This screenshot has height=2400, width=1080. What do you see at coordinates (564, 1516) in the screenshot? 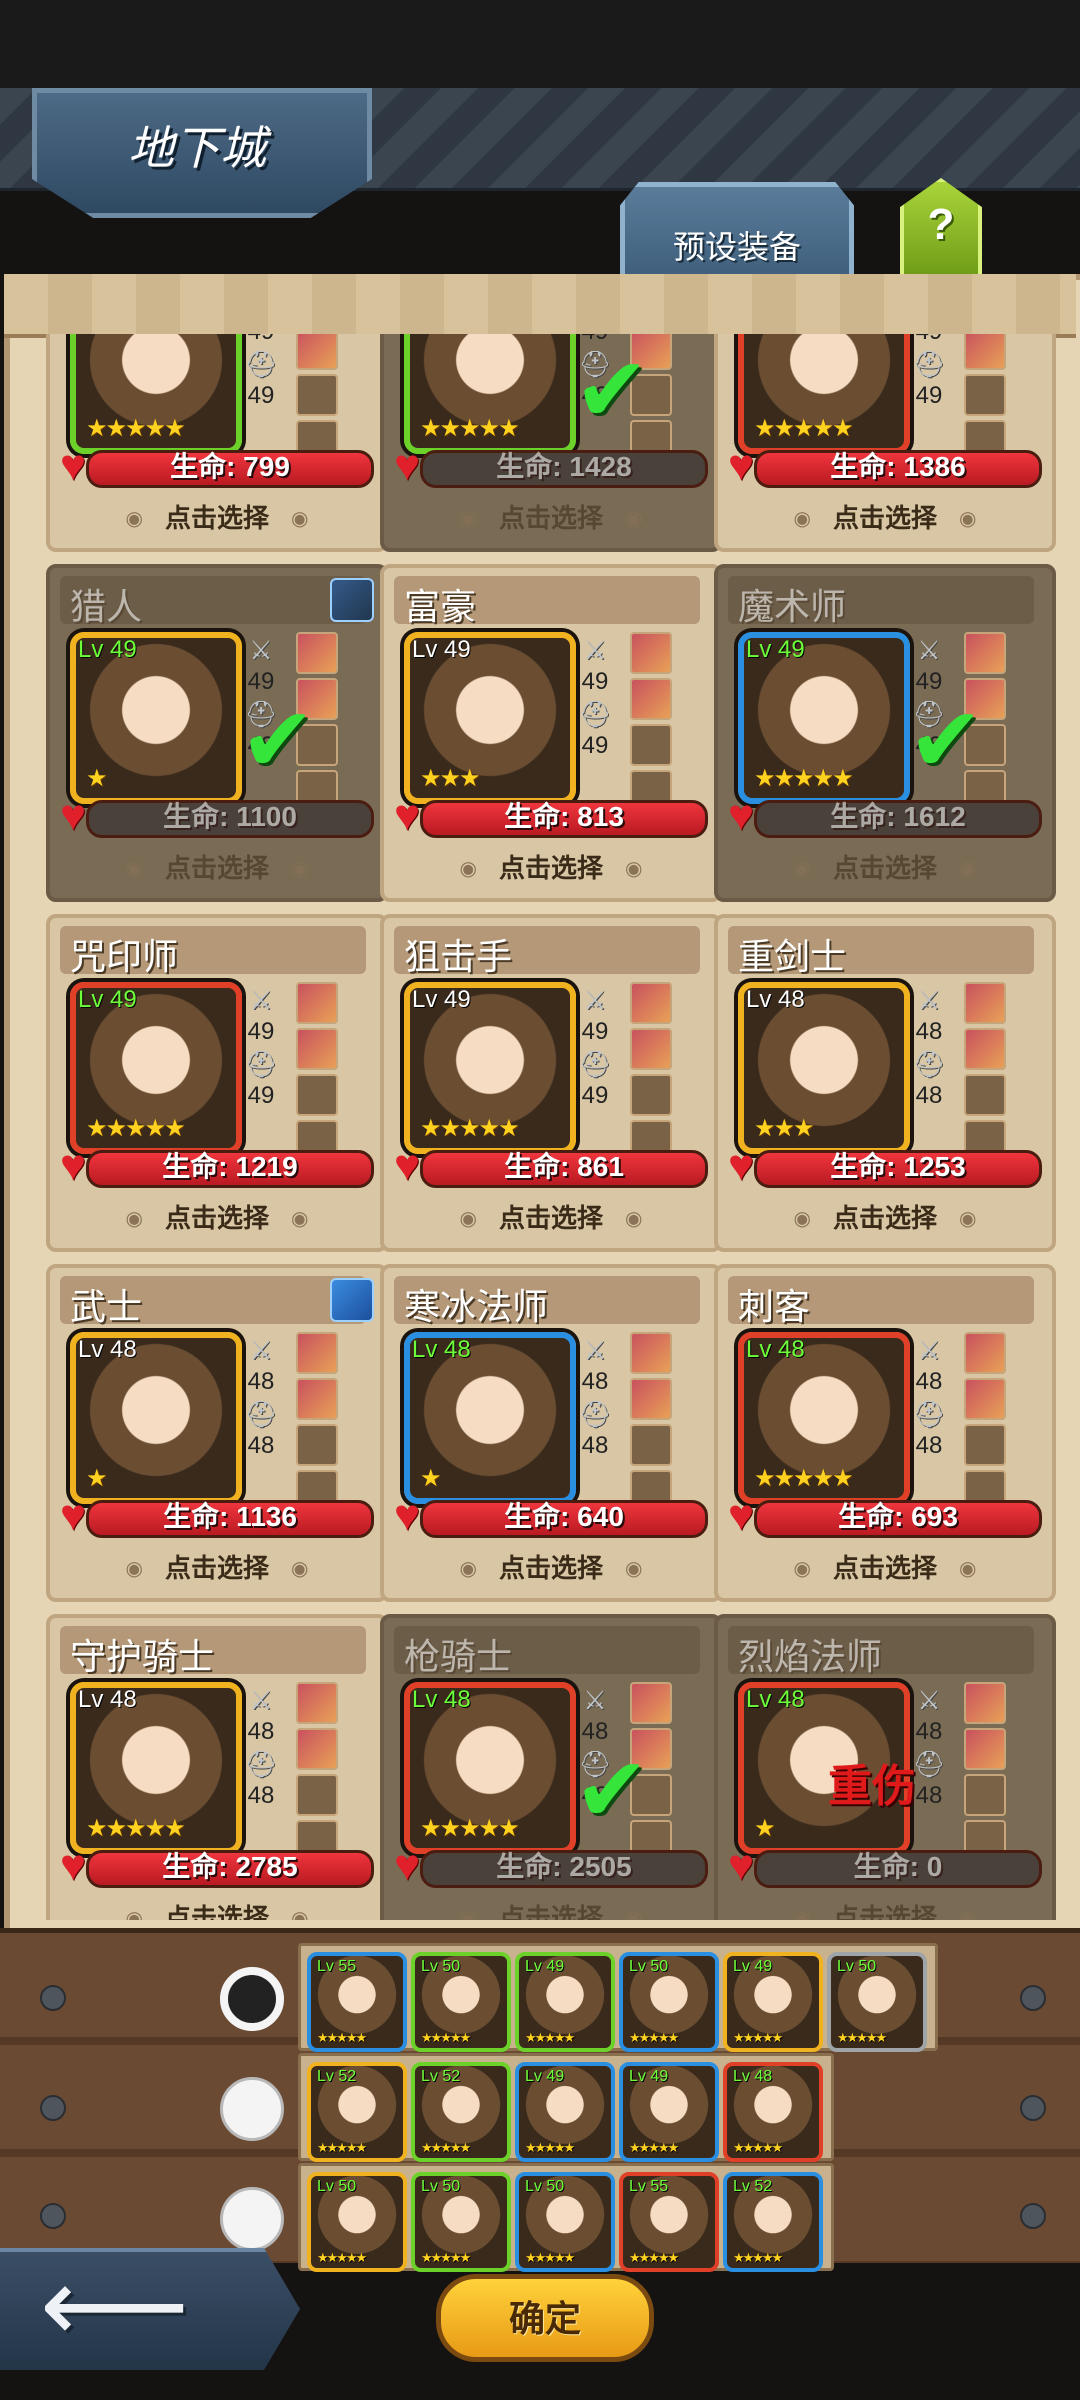
I see `hp-value: 生命: 640` at bounding box center [564, 1516].